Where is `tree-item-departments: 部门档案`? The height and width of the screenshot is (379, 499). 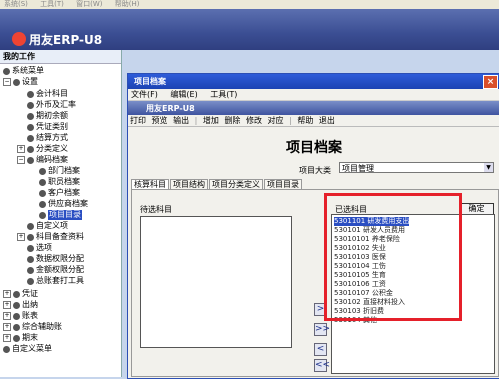 tree-item-departments: 部门档案 is located at coordinates (59, 171).